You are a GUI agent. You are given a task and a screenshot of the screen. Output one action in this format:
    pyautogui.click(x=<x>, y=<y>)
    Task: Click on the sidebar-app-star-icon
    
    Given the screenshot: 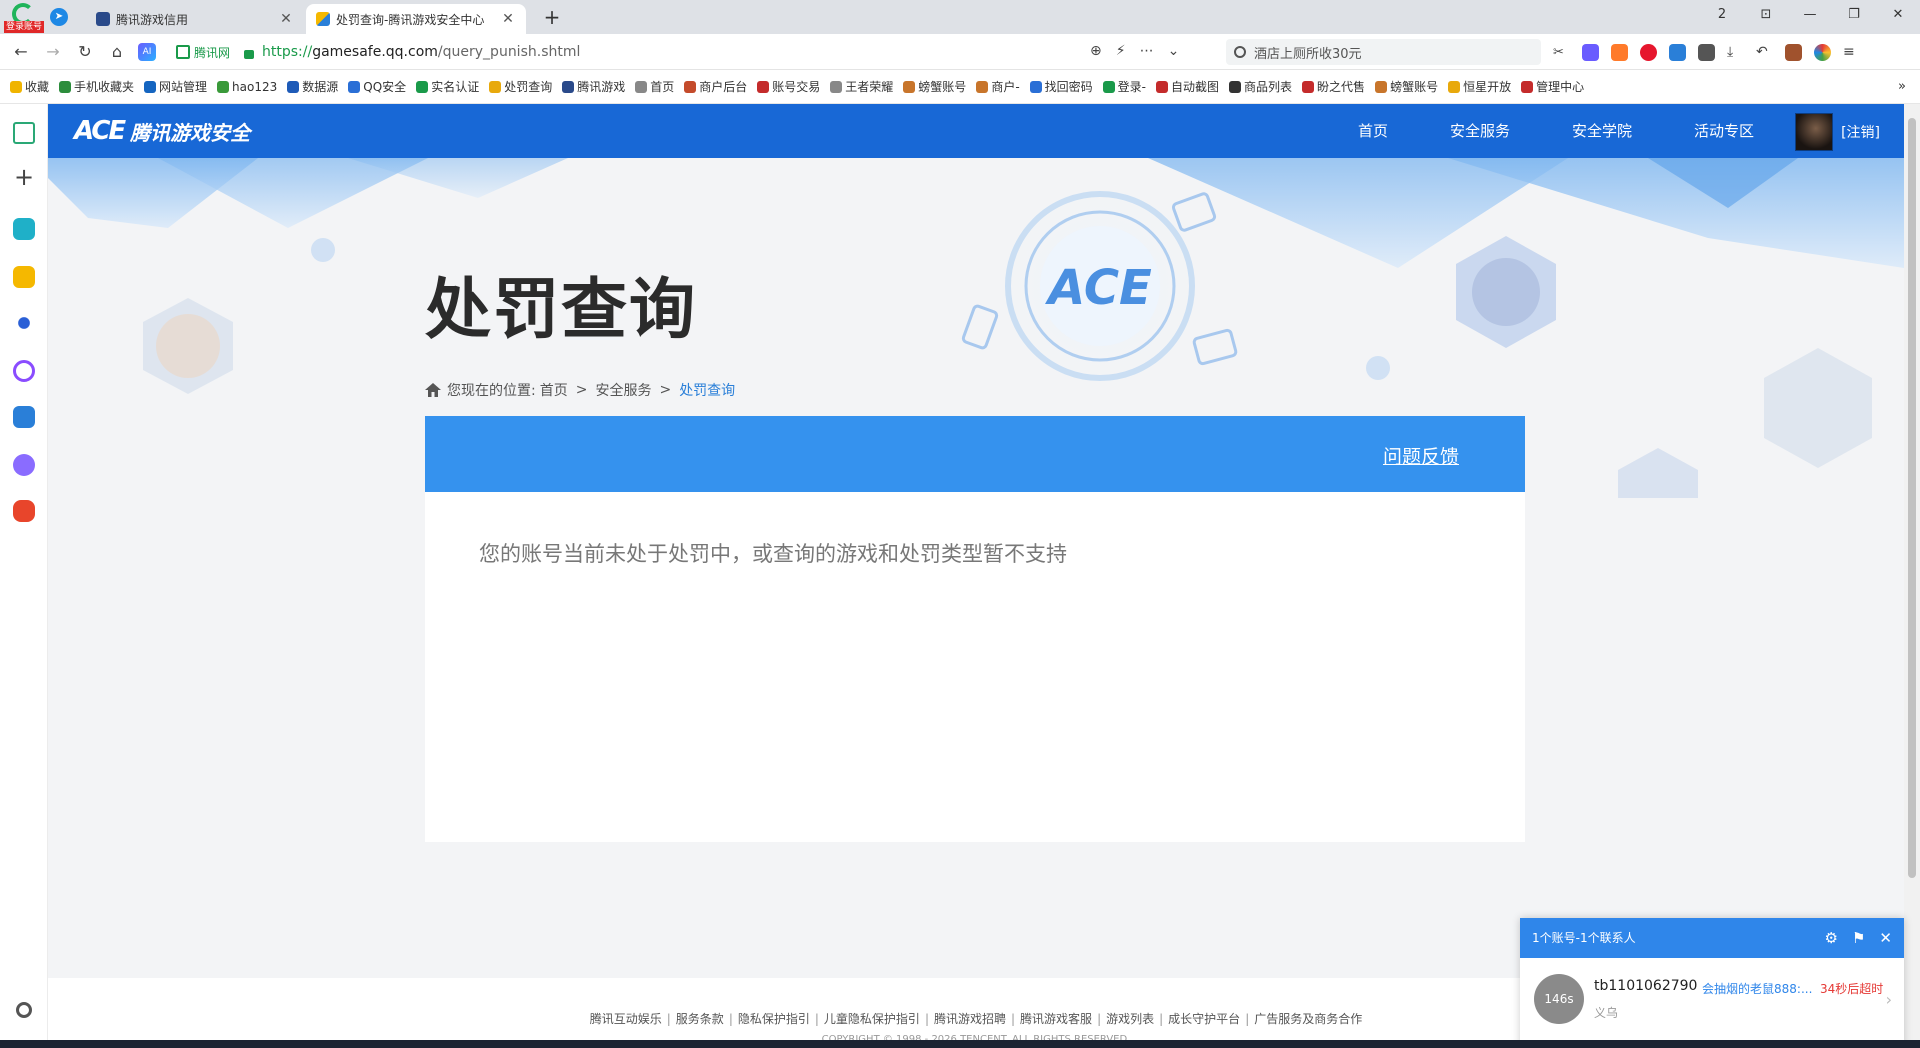 What is the action you would take?
    pyautogui.click(x=24, y=277)
    